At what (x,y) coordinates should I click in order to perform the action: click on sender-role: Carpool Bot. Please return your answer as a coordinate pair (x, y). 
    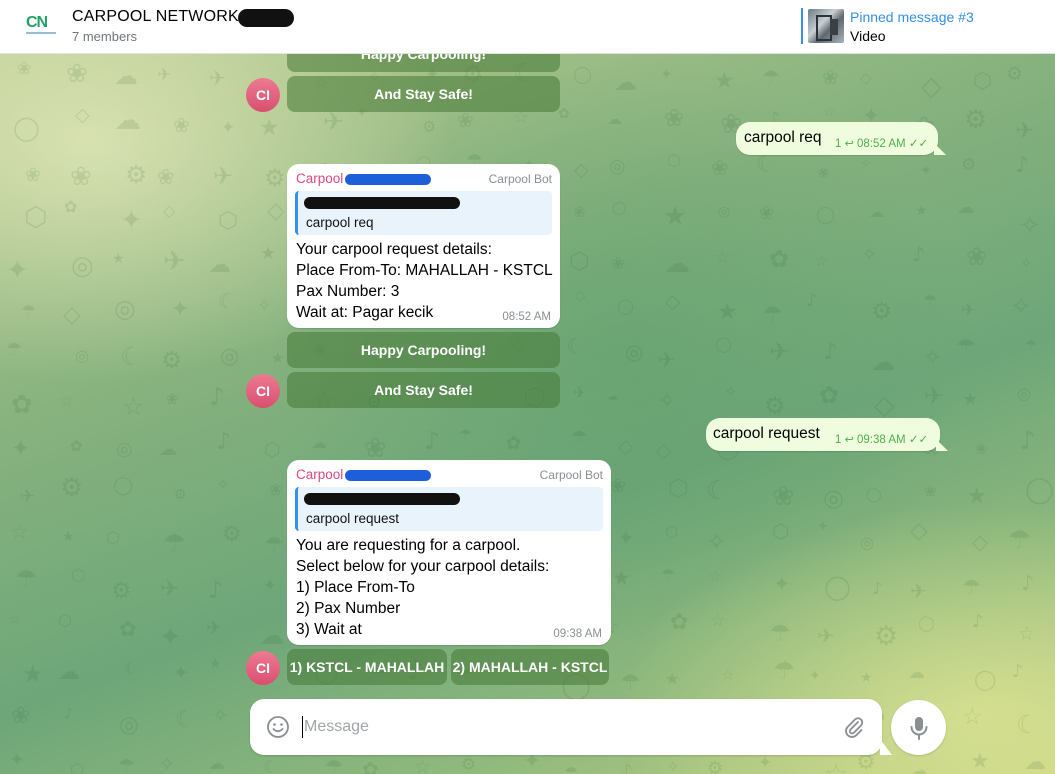
    Looking at the image, I should click on (520, 179).